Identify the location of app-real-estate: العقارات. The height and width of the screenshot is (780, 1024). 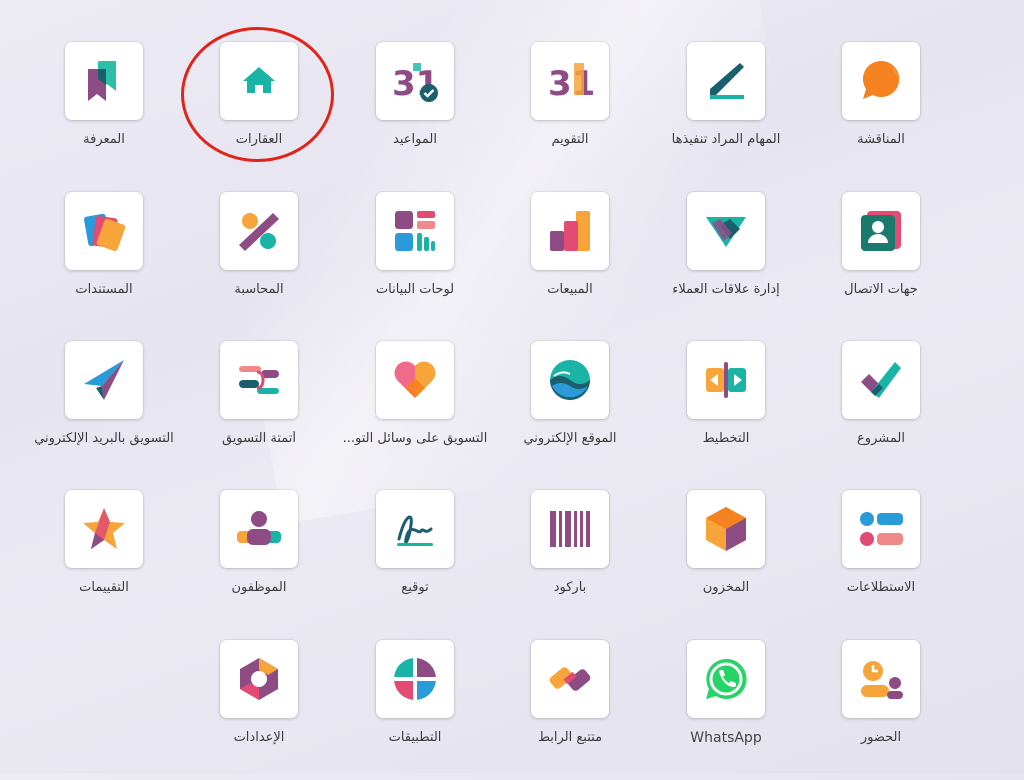
(259, 112).